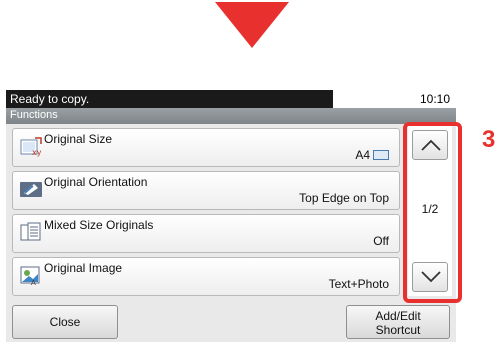 This screenshot has width=504, height=344. What do you see at coordinates (252, 25) in the screenshot?
I see `down-arrow-marker` at bounding box center [252, 25].